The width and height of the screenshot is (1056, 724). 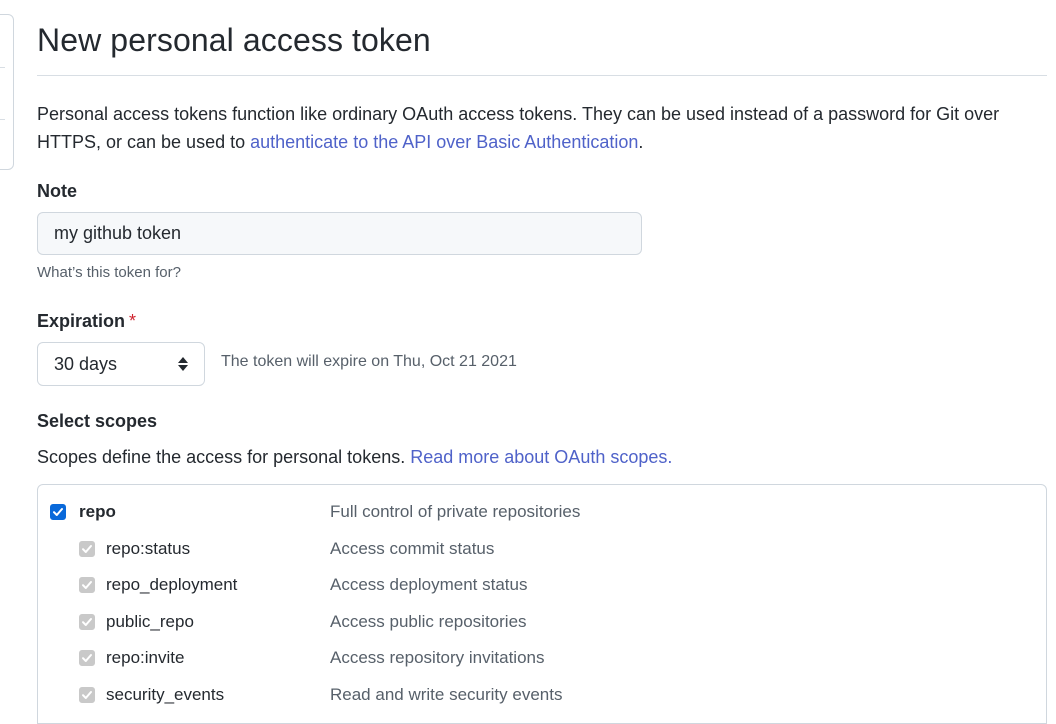 I want to click on scope-name: repo:invite, so click(x=145, y=657).